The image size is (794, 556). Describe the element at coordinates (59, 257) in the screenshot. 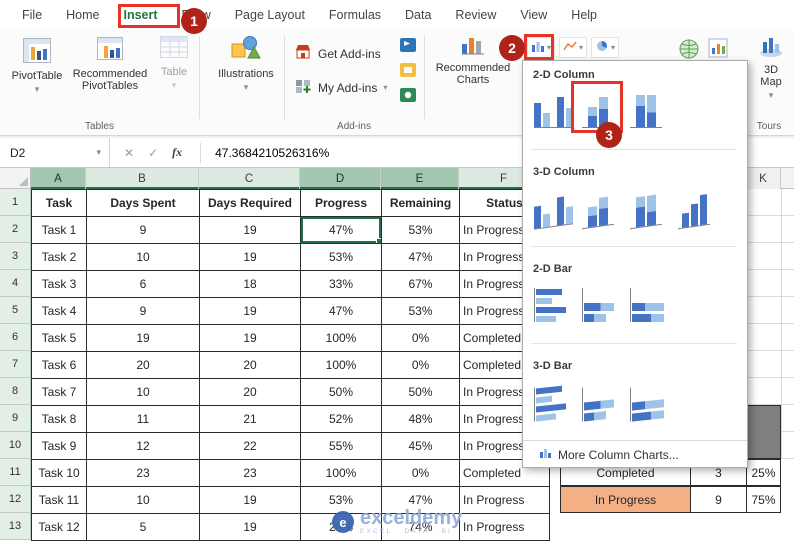

I see `cell-A3: Task 2` at that location.